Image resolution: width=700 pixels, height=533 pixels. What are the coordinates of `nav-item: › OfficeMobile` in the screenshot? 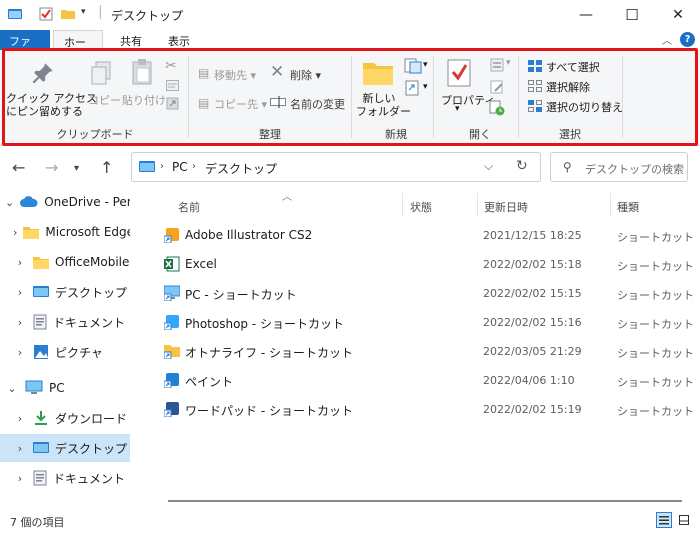 It's located at (65, 262).